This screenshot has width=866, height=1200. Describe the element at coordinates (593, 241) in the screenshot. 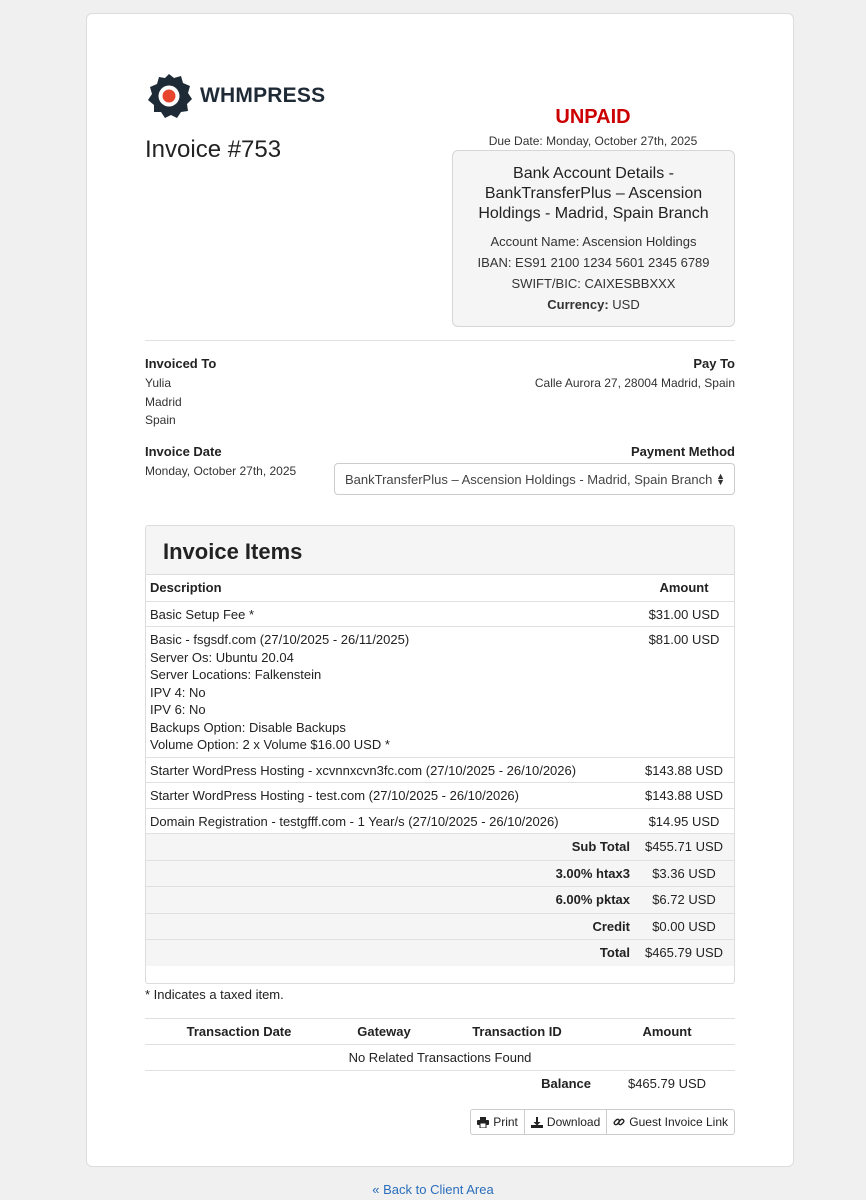

I see `account-name: Account Name: Ascension Holdings` at that location.